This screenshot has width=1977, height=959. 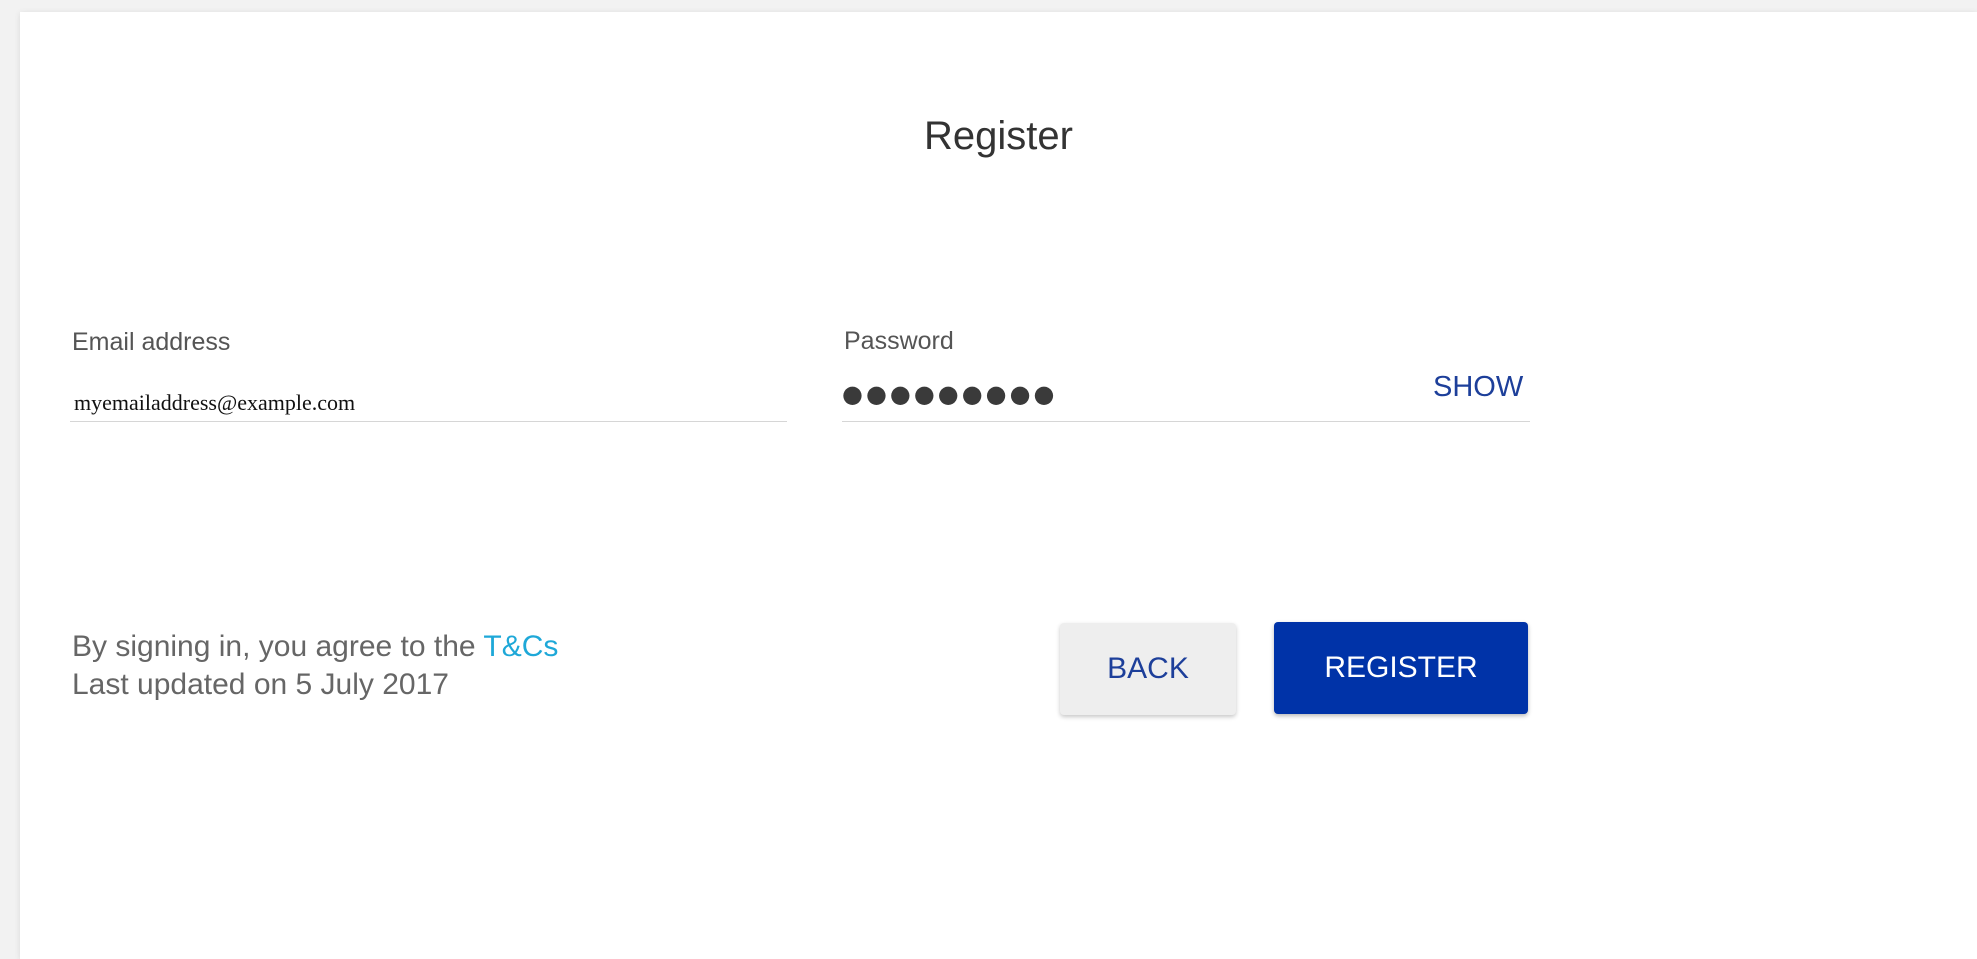 What do you see at coordinates (1478, 387) in the screenshot?
I see `show-password-toggle: SHOW` at bounding box center [1478, 387].